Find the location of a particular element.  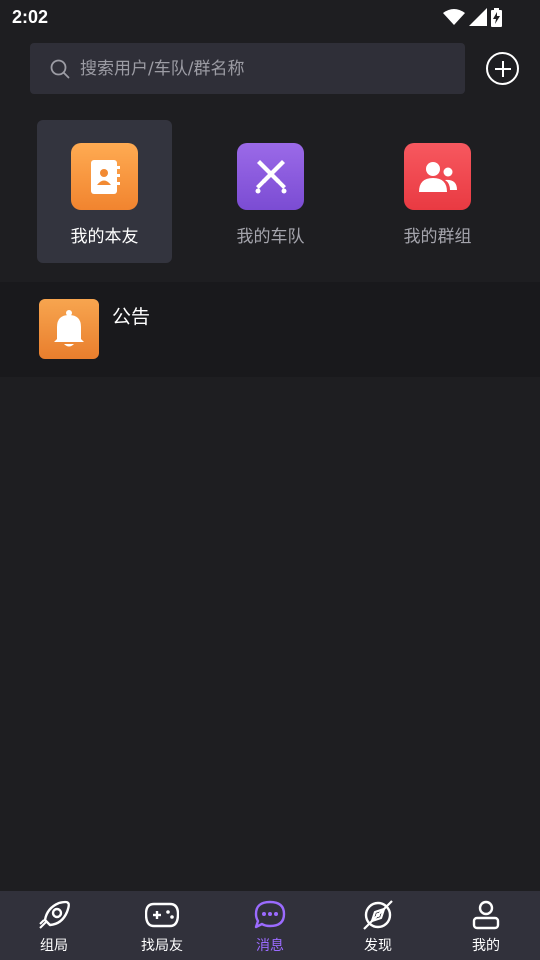

nav-label: 我的 is located at coordinates (486, 946).